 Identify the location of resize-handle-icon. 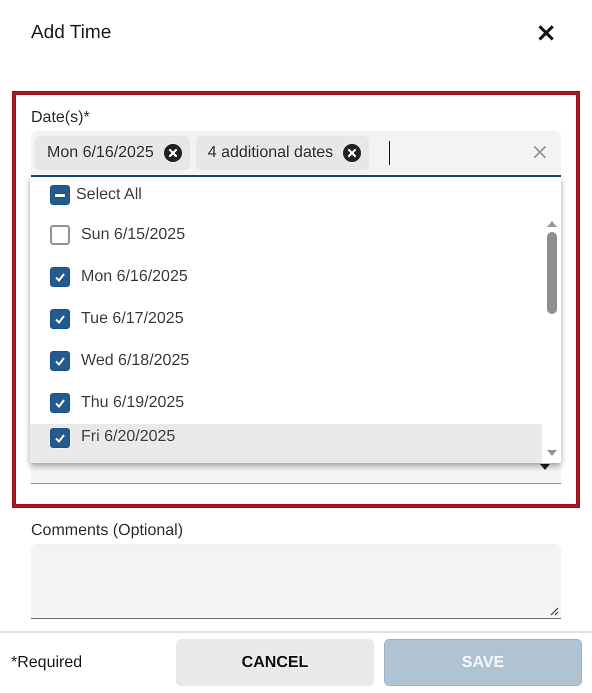
(554, 611).